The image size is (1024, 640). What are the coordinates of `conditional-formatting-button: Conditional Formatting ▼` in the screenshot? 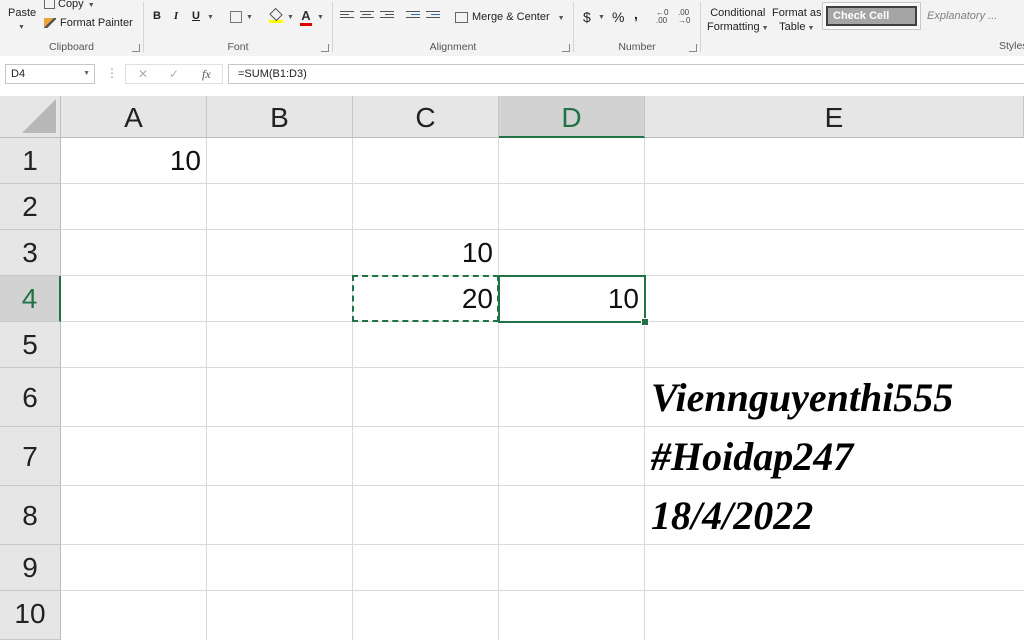 It's located at (738, 21).